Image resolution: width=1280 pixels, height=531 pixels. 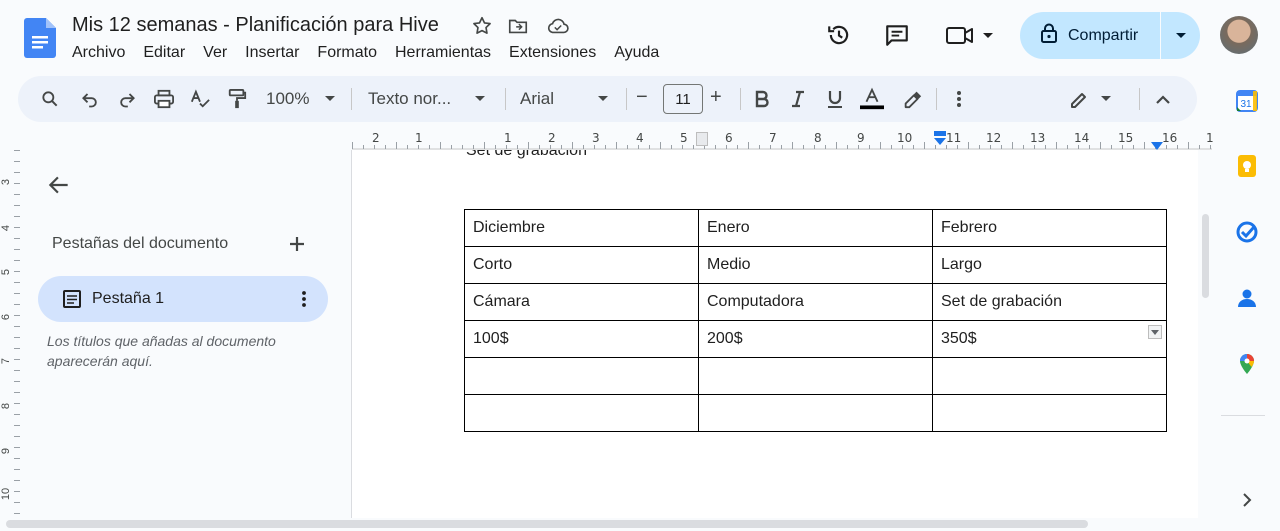 I want to click on table-cell: Febrero, so click(x=1049, y=228).